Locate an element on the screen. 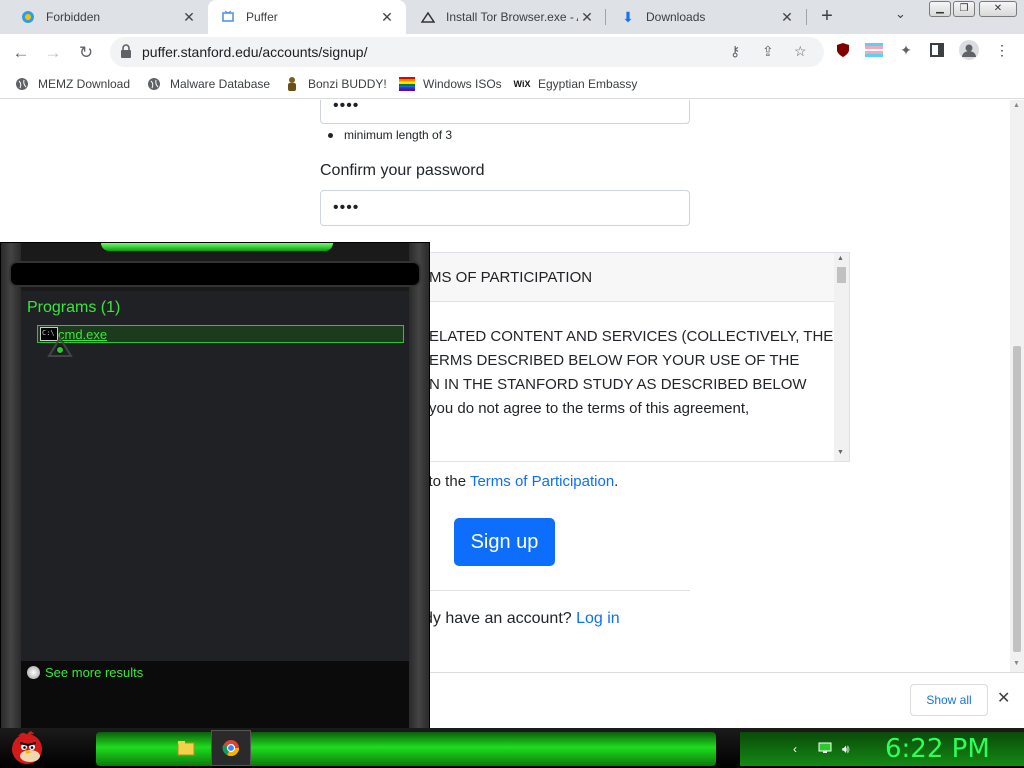  folder-icon is located at coordinates (186, 748).